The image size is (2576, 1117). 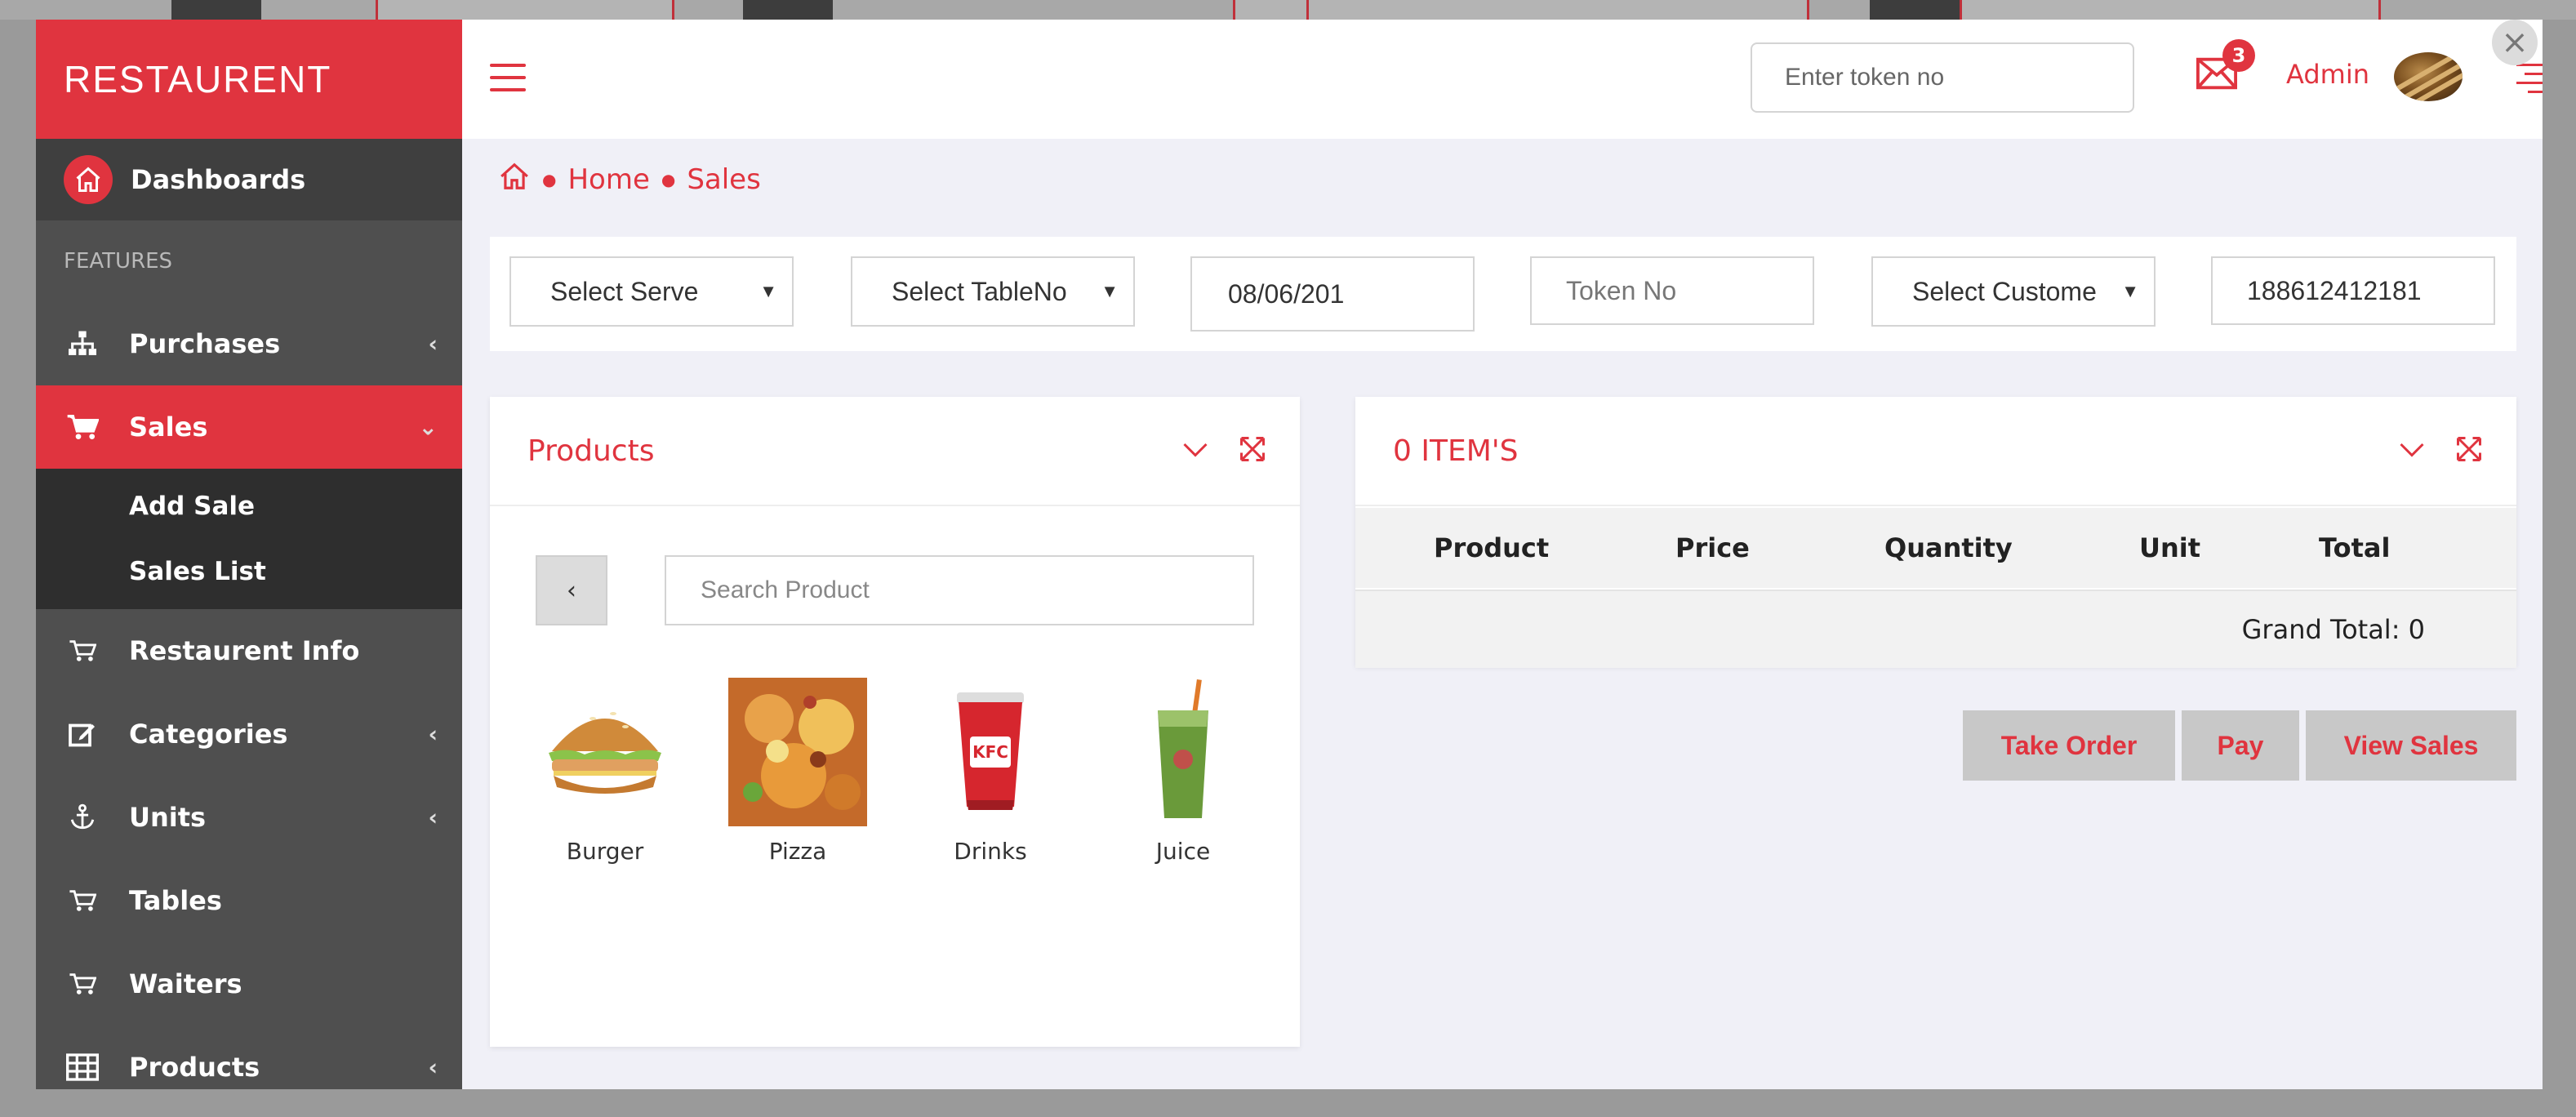 I want to click on sidebar-item-sales: Sales ⌄, so click(x=249, y=427).